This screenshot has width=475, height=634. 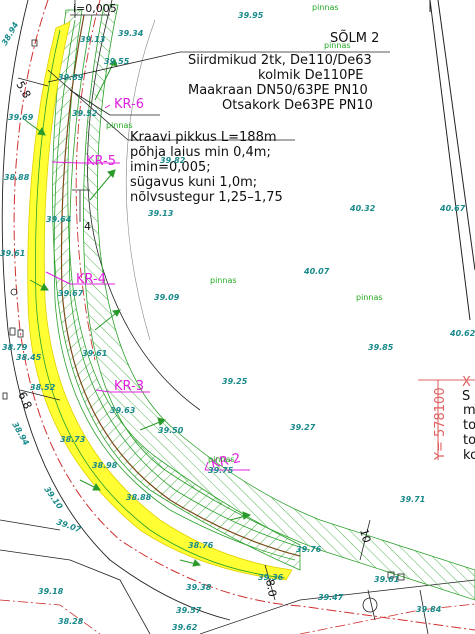 I want to click on elevation-label: 39.27, so click(x=303, y=427).